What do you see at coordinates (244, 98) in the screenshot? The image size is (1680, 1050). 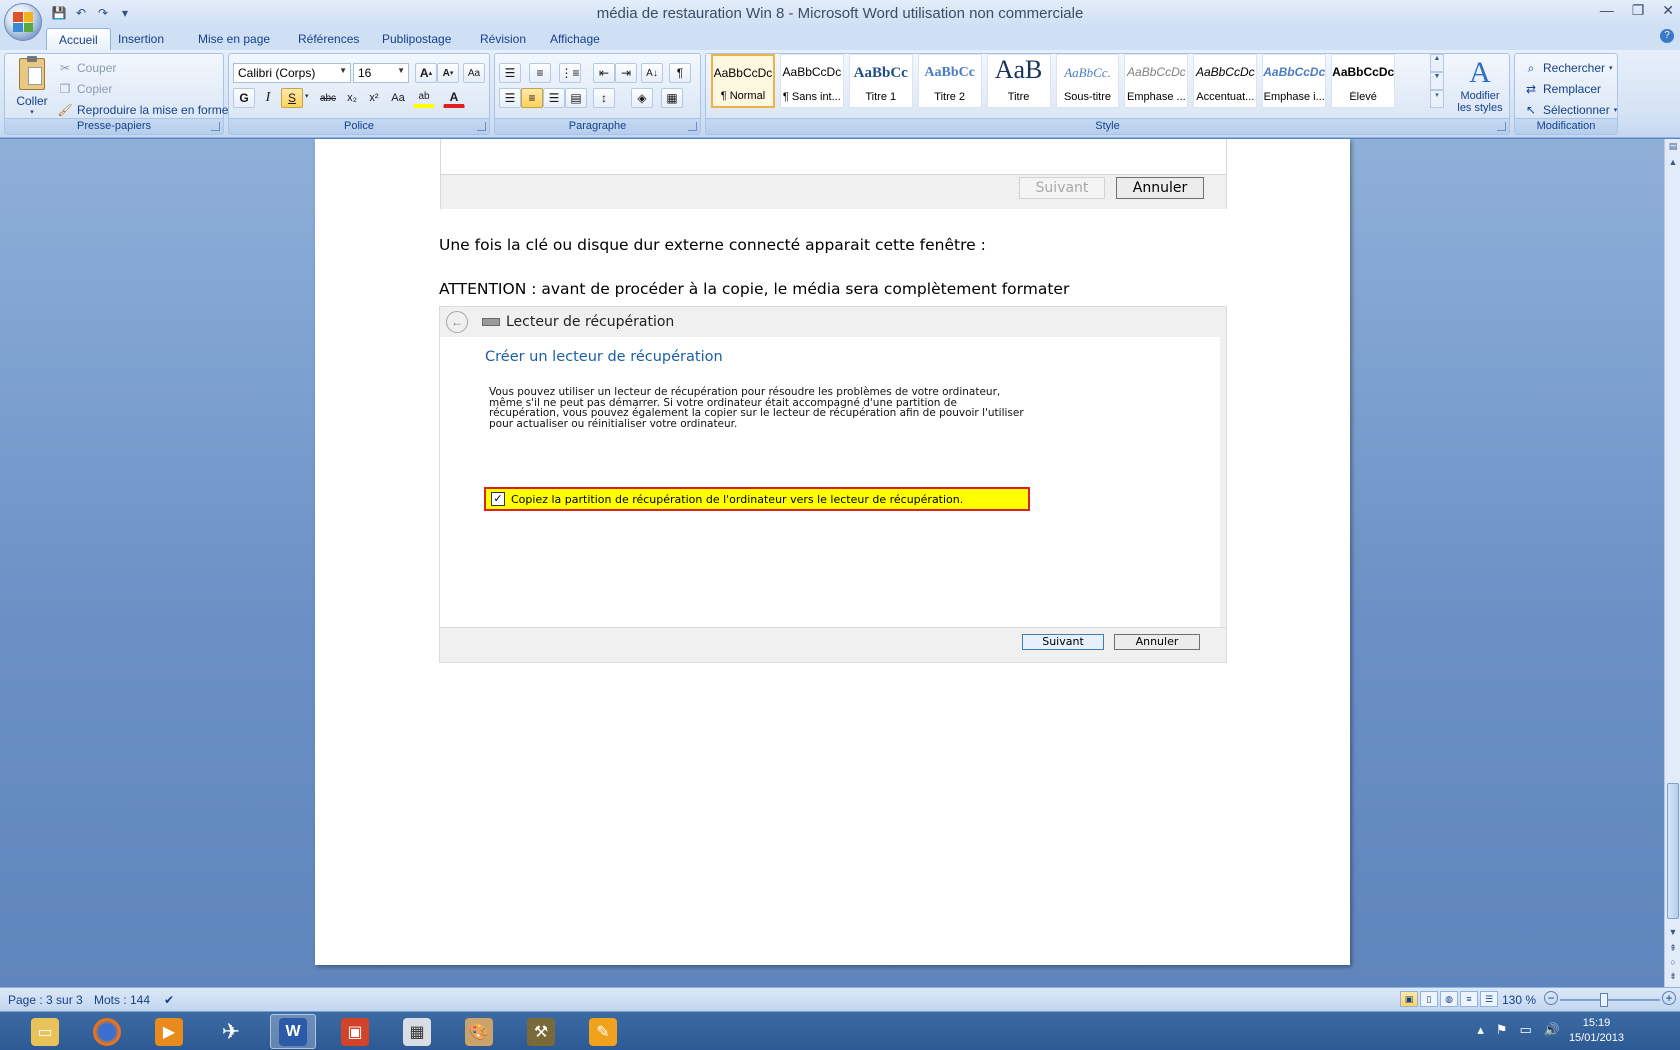 I see `bold-button: G` at bounding box center [244, 98].